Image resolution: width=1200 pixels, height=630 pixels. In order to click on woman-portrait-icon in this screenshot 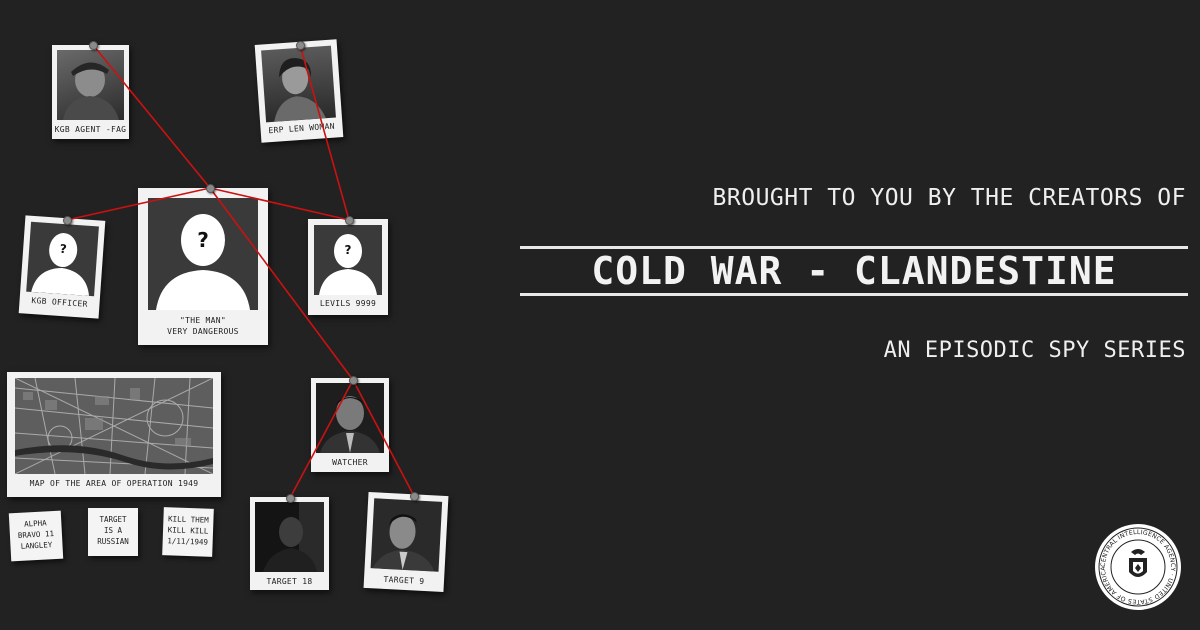, I will do `click(300, 90)`.